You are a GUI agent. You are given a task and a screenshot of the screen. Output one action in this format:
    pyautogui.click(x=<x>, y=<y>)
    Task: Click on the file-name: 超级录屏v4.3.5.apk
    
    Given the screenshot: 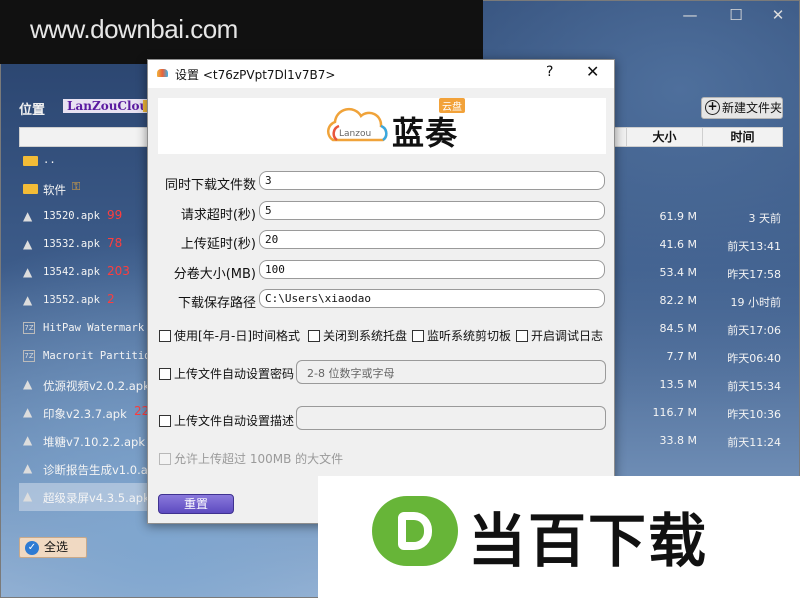 What is the action you would take?
    pyautogui.click(x=96, y=498)
    